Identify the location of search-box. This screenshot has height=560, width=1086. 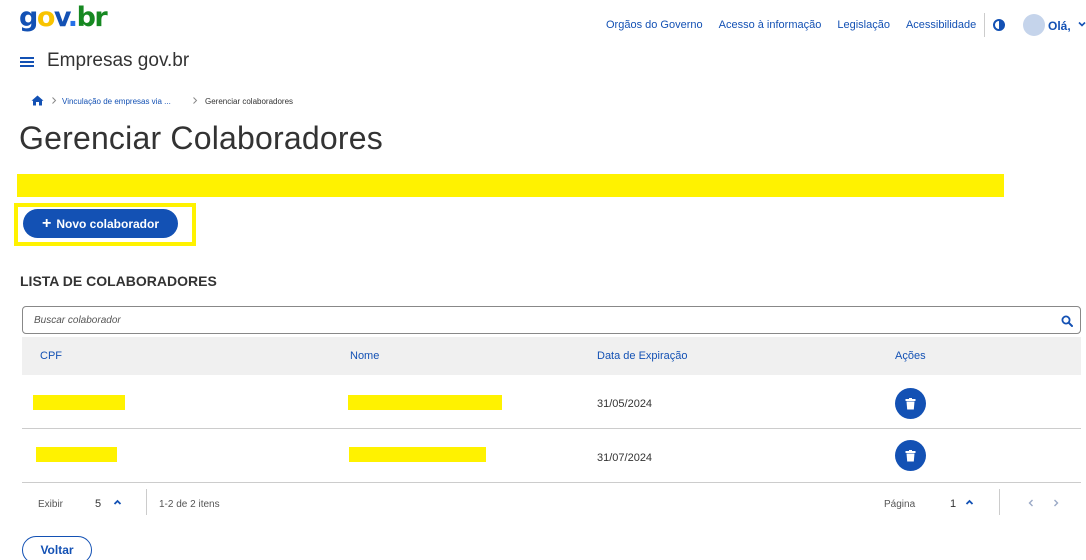
(551, 320).